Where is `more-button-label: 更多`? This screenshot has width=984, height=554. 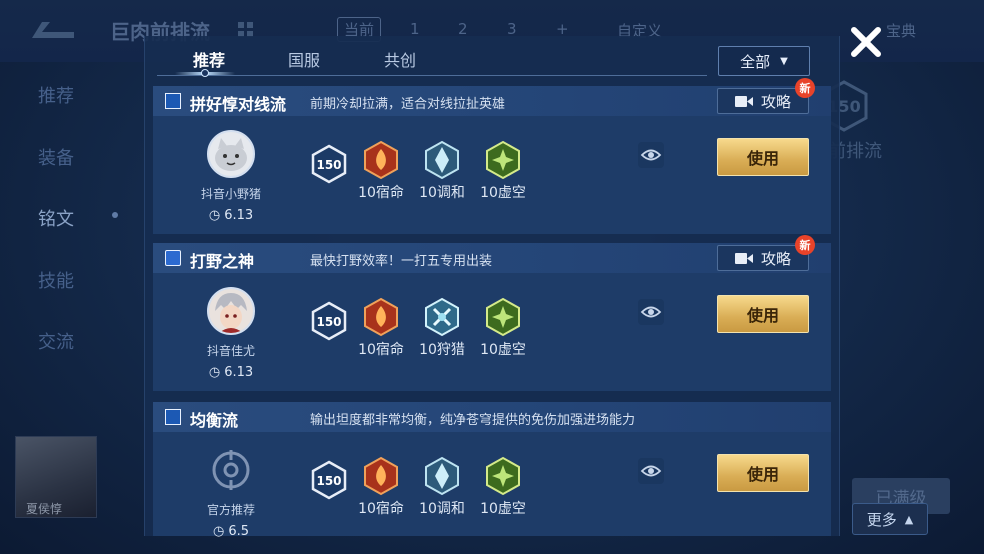
more-button-label: 更多 is located at coordinates (881, 519).